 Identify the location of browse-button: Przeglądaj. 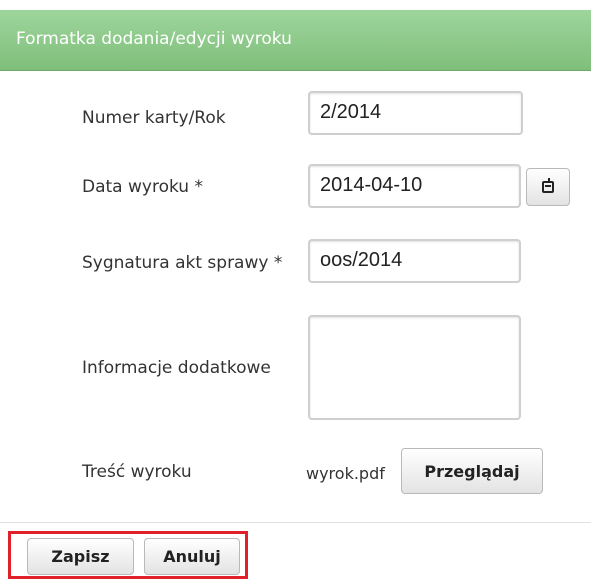
(472, 471).